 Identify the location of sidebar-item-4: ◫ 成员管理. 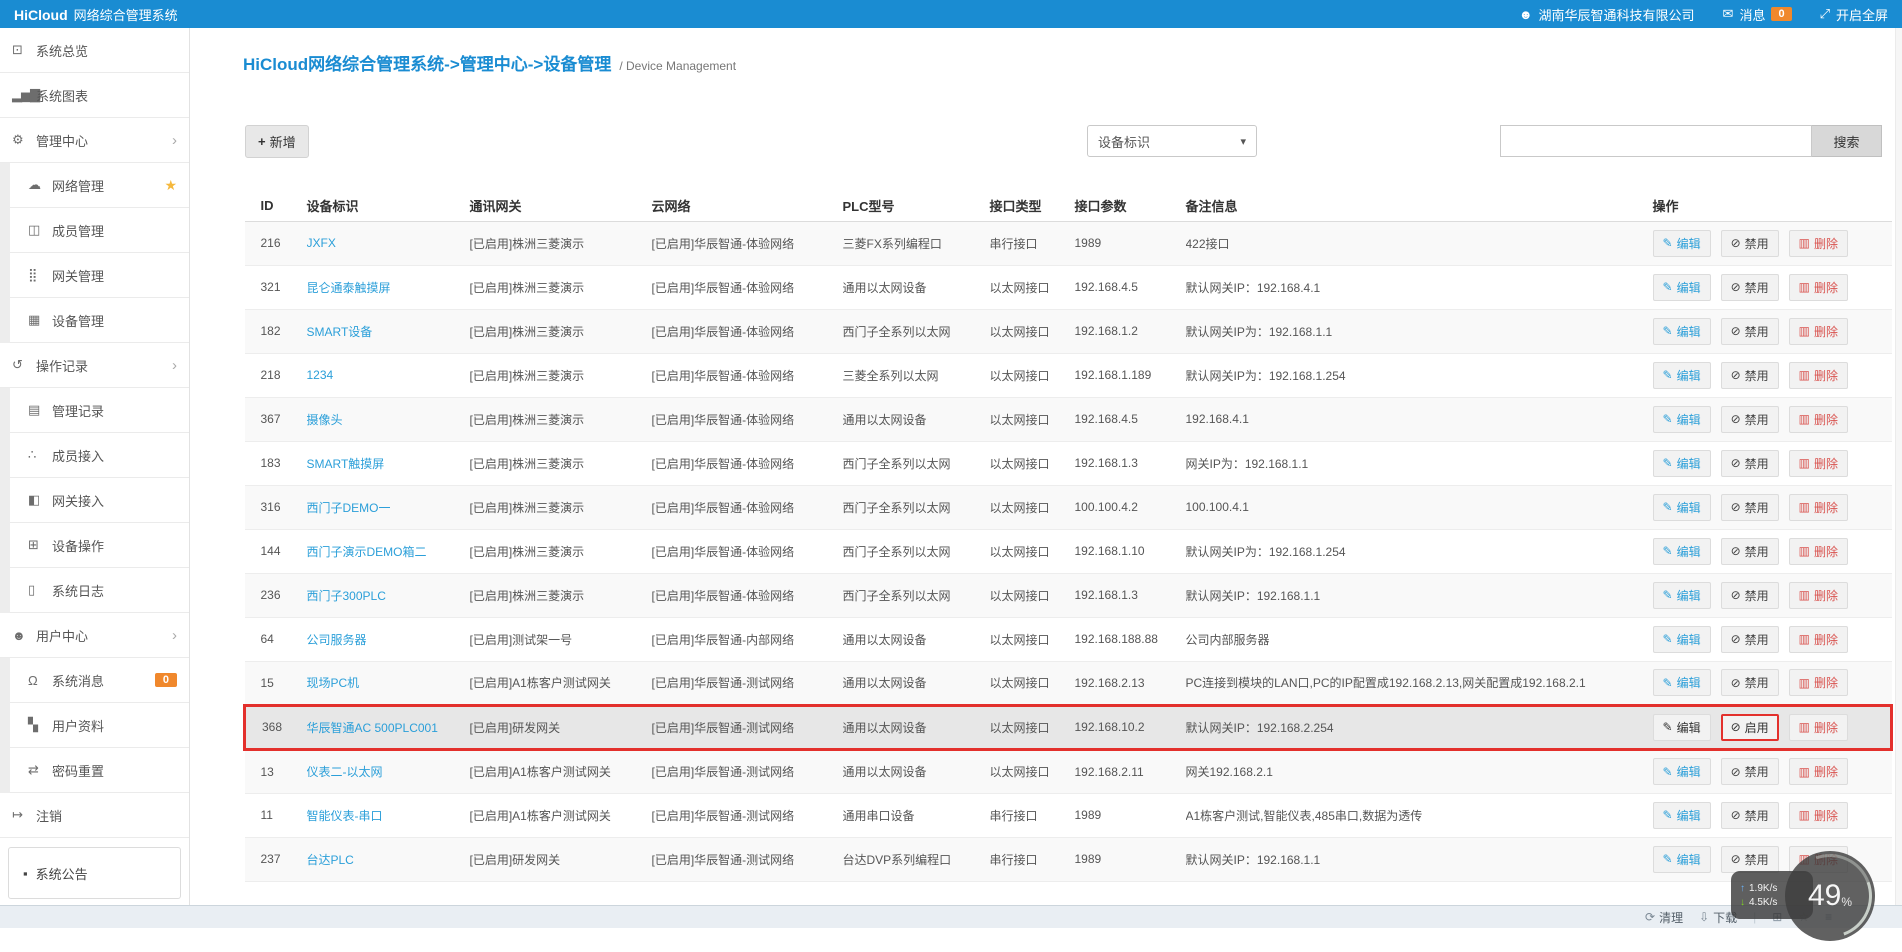
(99, 230).